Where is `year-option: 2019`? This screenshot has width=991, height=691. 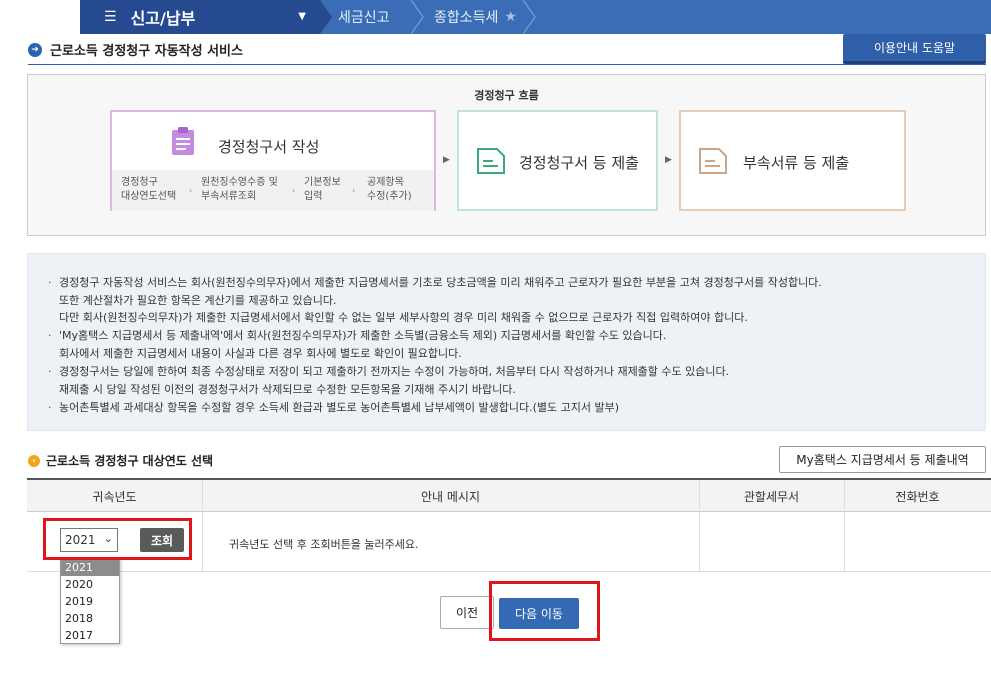 year-option: 2019 is located at coordinates (90, 601).